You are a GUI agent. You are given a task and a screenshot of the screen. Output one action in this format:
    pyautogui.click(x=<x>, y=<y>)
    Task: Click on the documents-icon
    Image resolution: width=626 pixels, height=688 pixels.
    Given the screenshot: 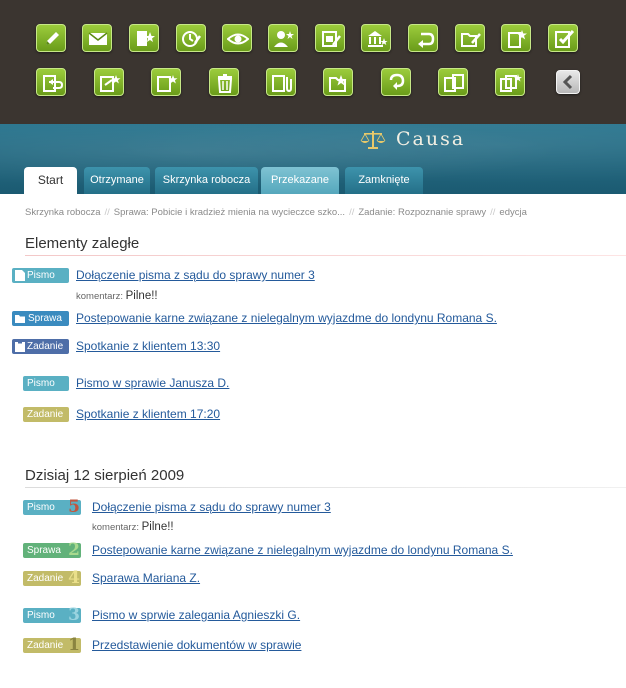 What is the action you would take?
    pyautogui.click(x=453, y=82)
    